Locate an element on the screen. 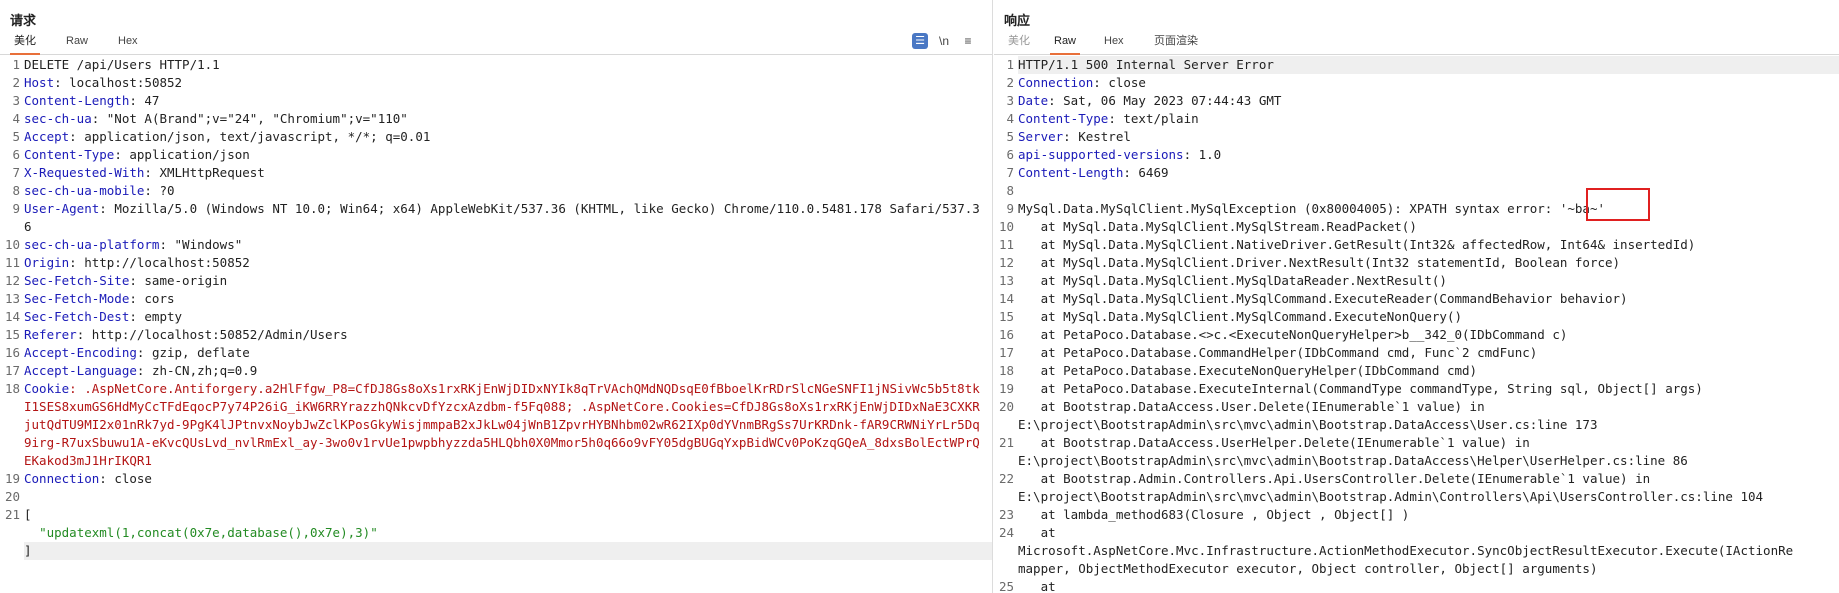 The image size is (1839, 593). line-content: [ is located at coordinates (508, 515).